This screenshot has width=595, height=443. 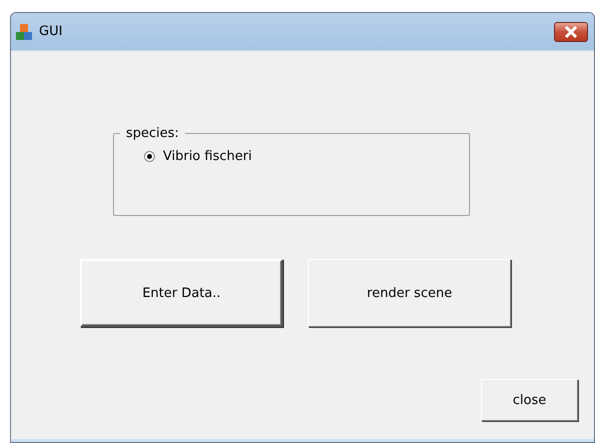 I want to click on window-title: GUI, so click(x=51, y=31).